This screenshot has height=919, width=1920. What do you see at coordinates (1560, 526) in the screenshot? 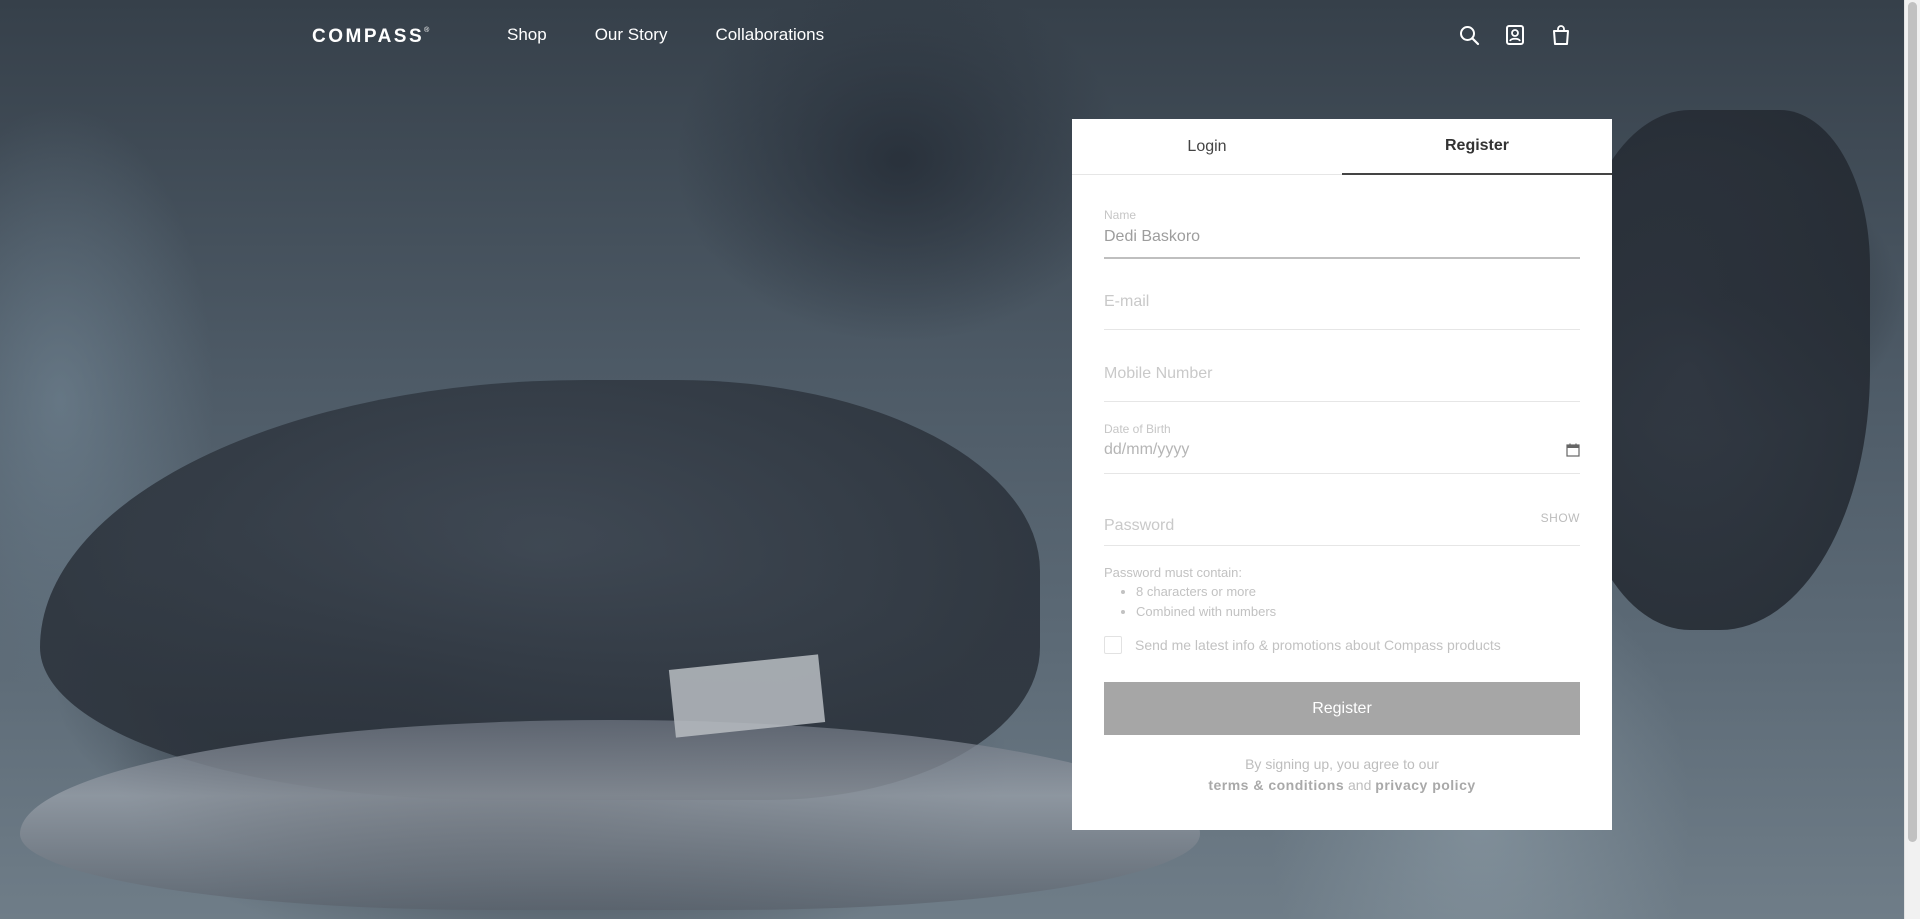
I see `show-password-toggle: SHOW` at bounding box center [1560, 526].